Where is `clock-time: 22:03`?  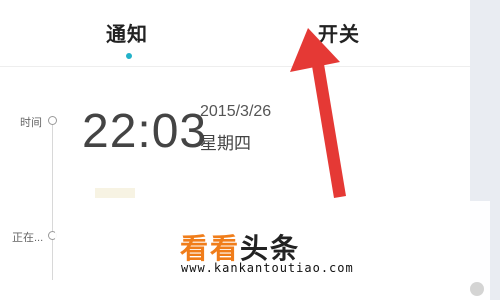
clock-time: 22:03 is located at coordinates (145, 131).